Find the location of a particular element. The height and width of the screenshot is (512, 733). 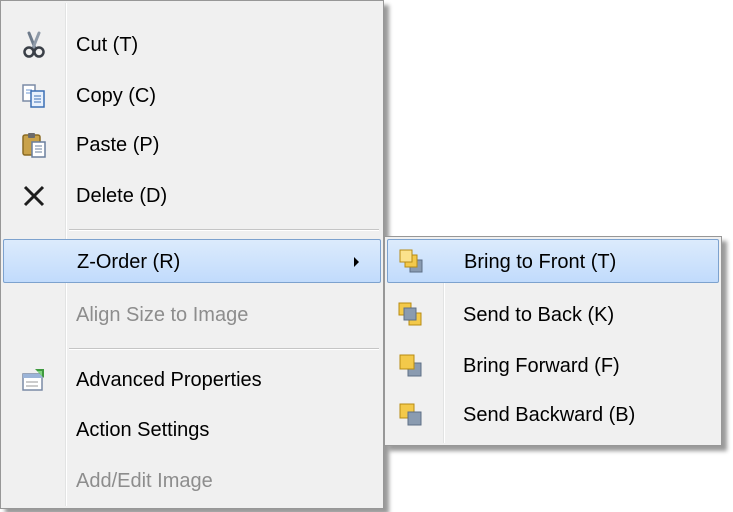

menu-item-action-settings: Action Settings is located at coordinates (192, 430).